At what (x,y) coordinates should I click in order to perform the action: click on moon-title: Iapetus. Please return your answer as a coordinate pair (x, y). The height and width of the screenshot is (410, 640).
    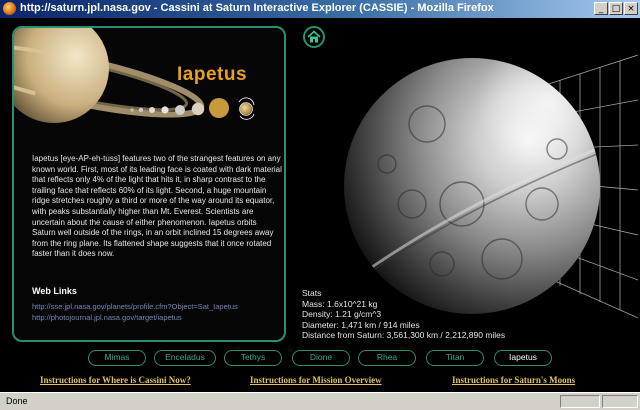
    Looking at the image, I should click on (212, 74).